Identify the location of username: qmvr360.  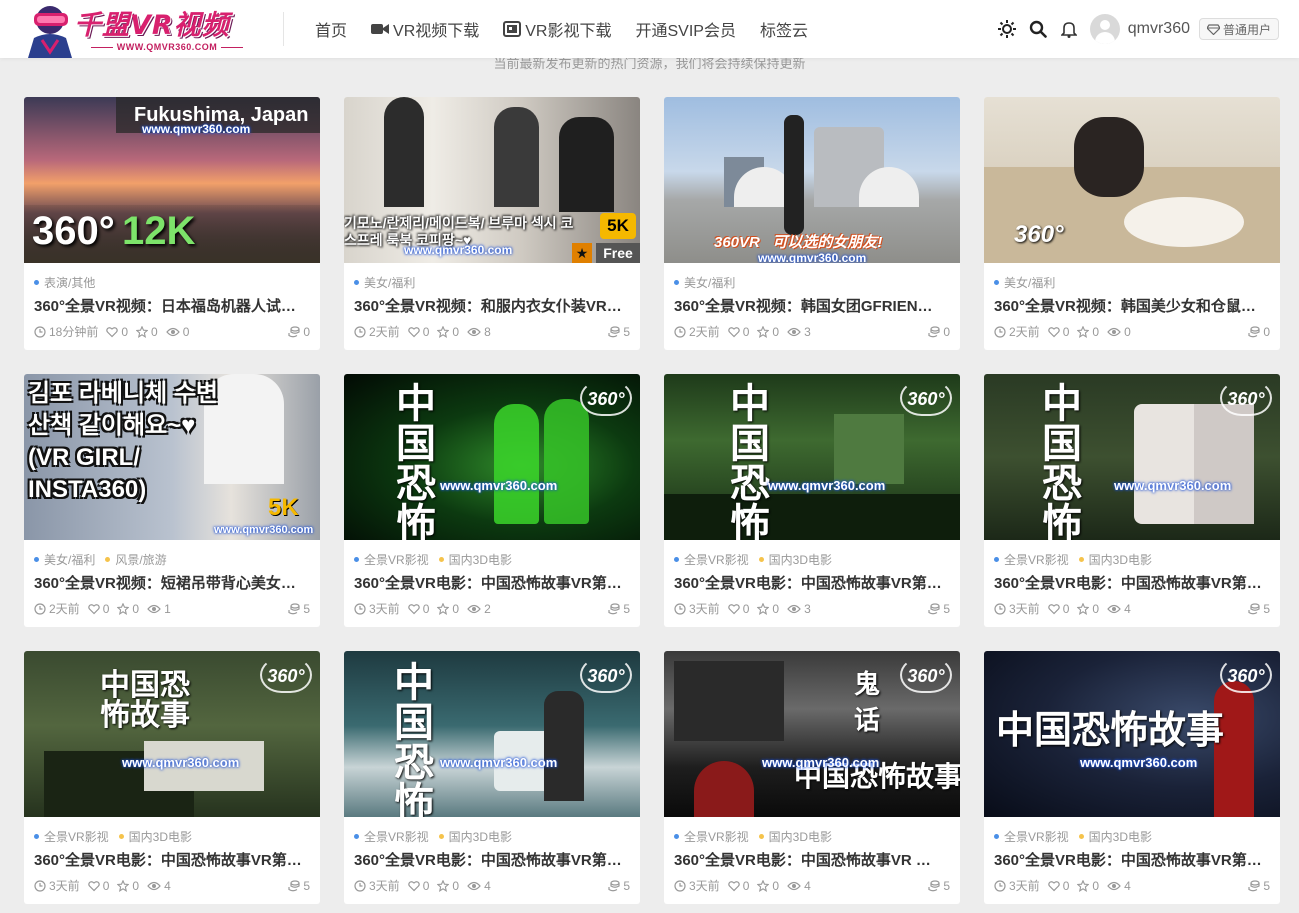
(1159, 29).